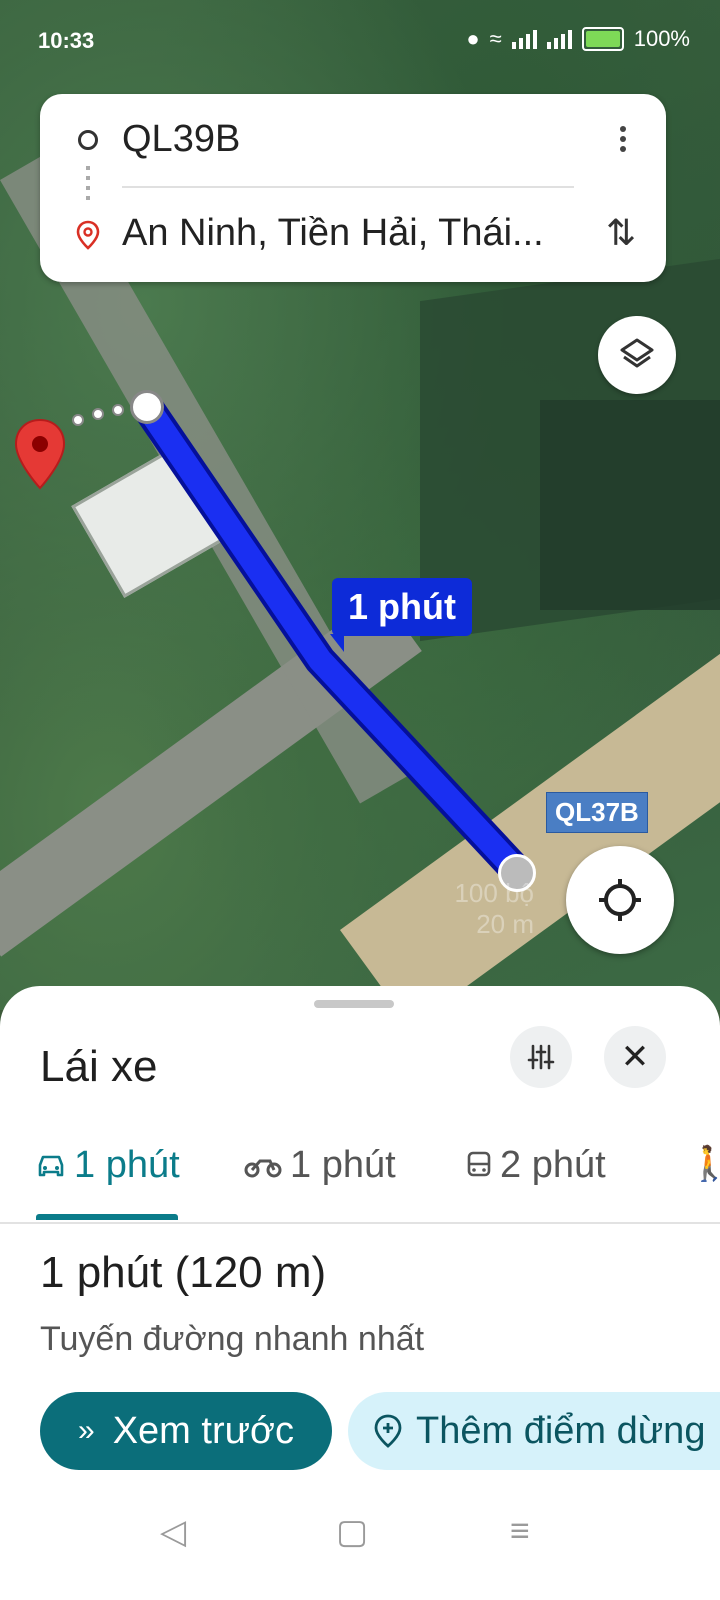 The image size is (720, 1600). I want to click on status-time: 10:33, so click(66, 40).